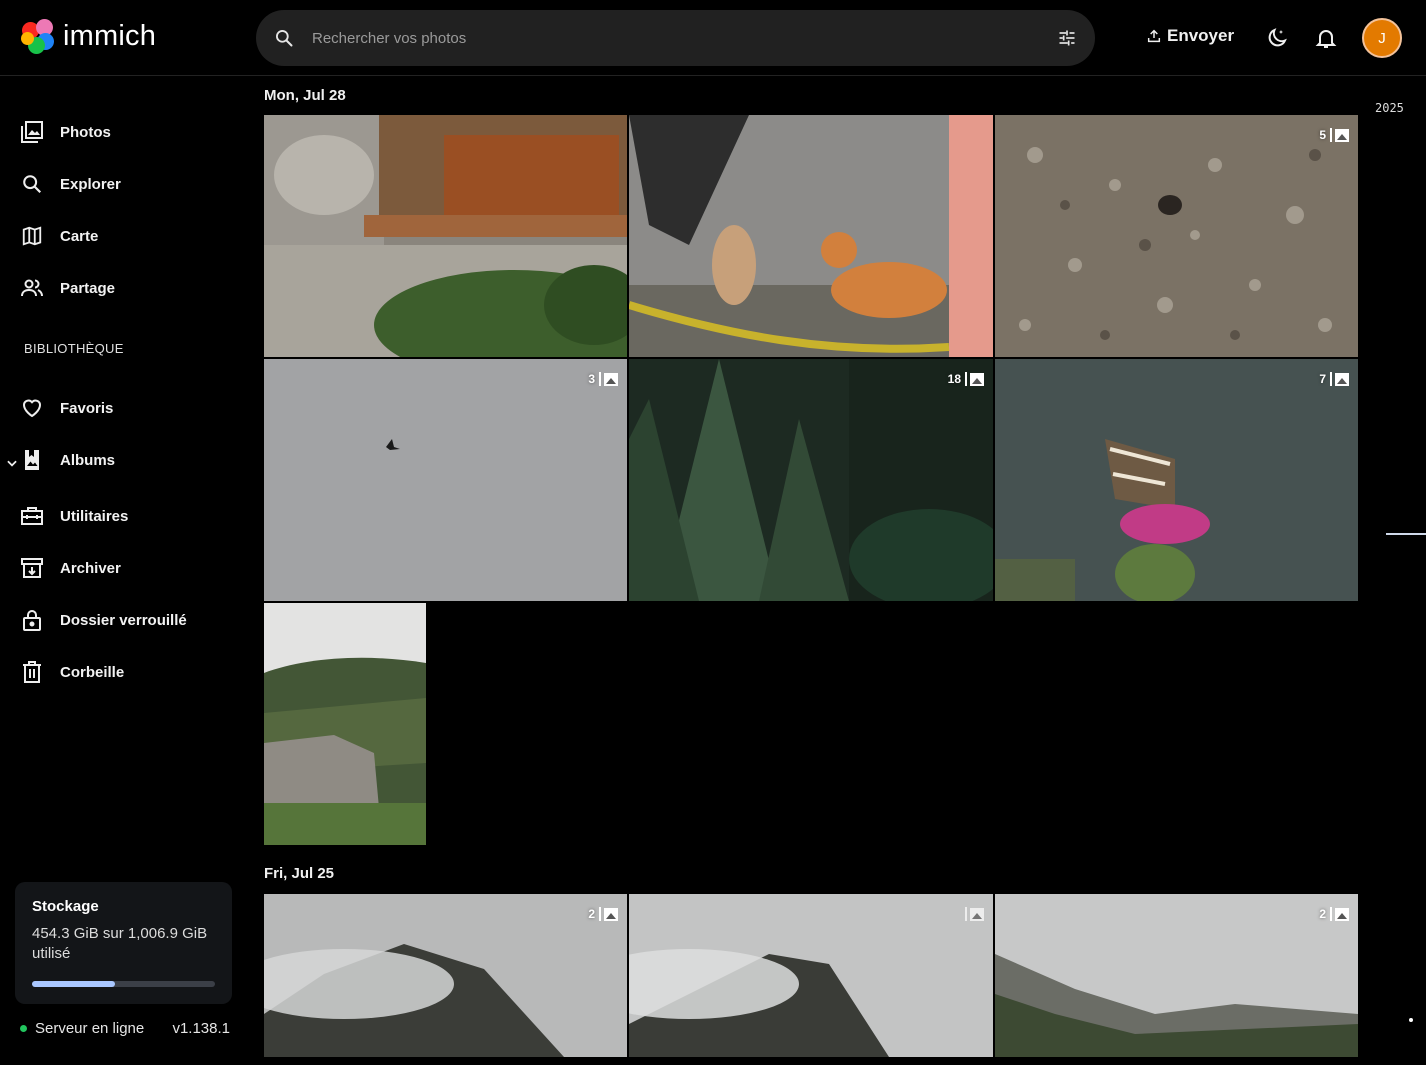  What do you see at coordinates (73, 984) in the screenshot?
I see `storage-progress-fill` at bounding box center [73, 984].